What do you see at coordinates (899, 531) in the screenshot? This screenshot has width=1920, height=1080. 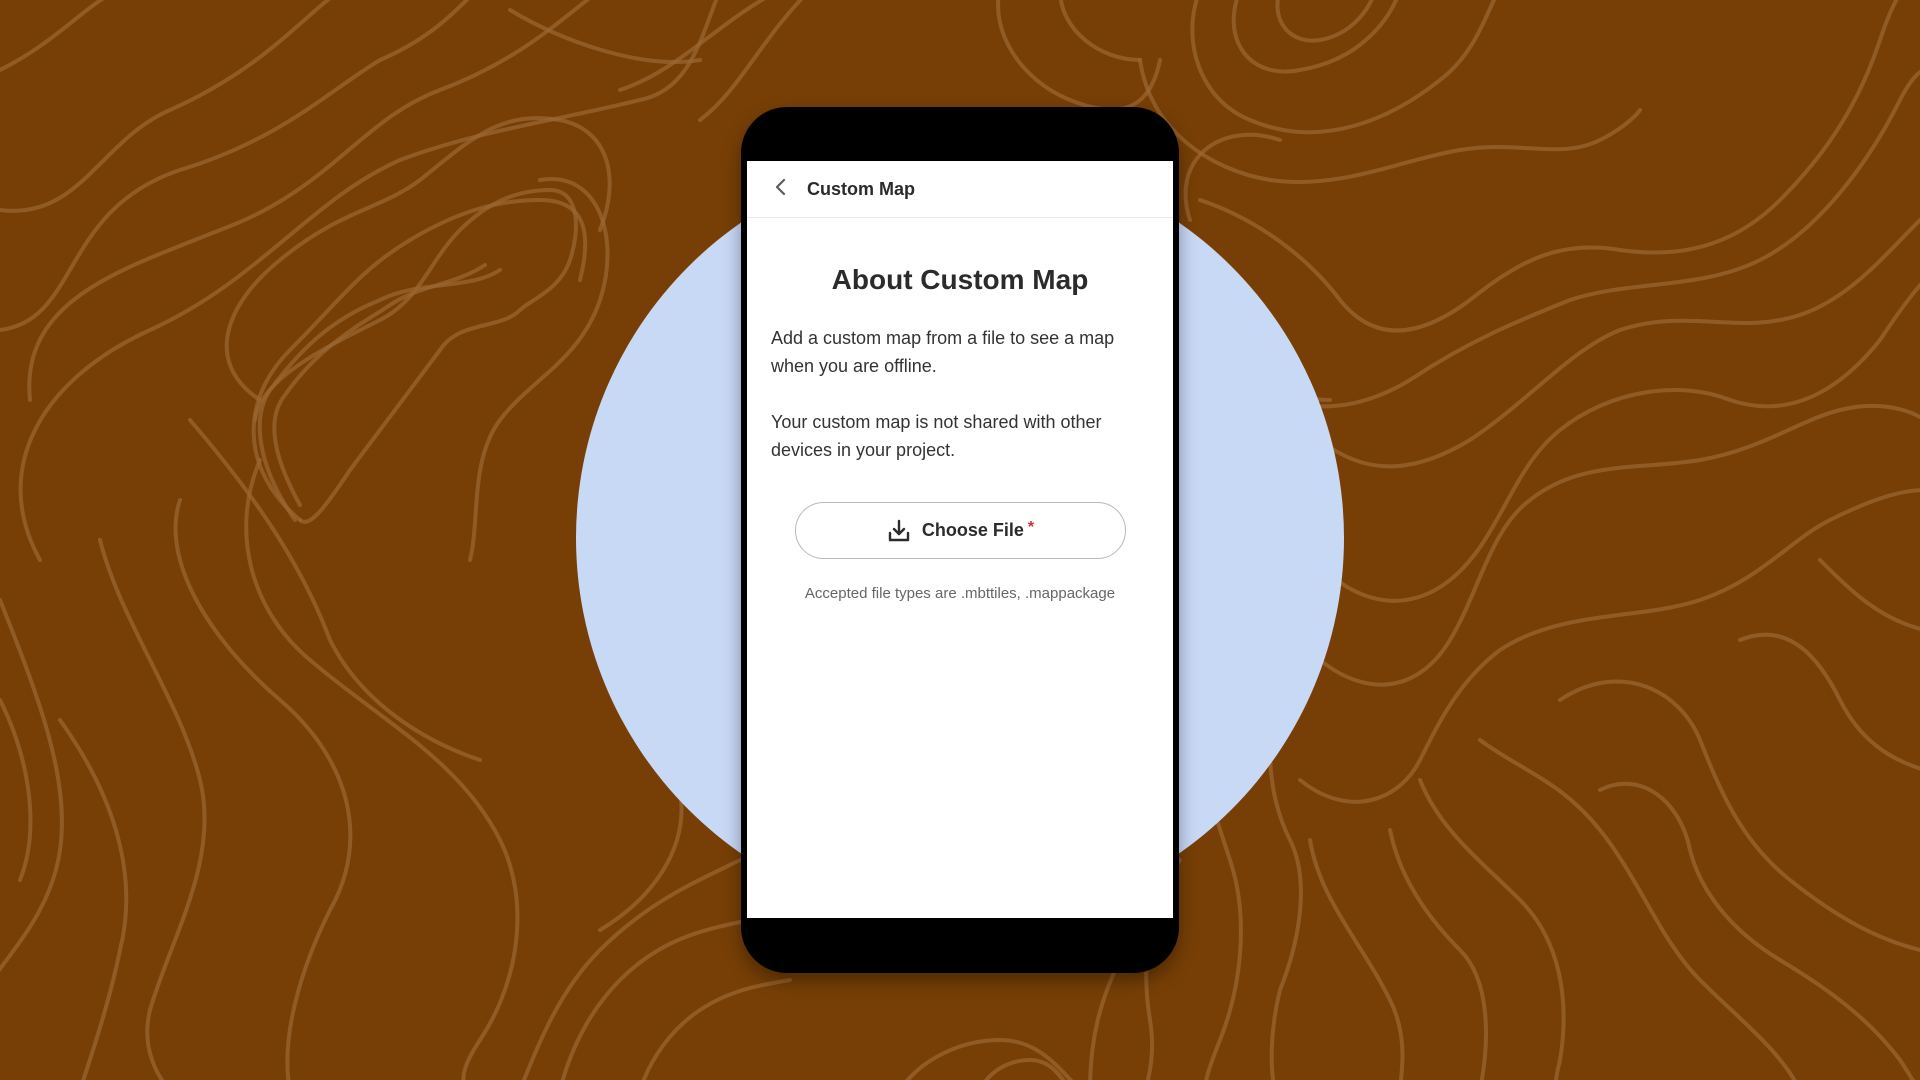 I see `download-icon` at bounding box center [899, 531].